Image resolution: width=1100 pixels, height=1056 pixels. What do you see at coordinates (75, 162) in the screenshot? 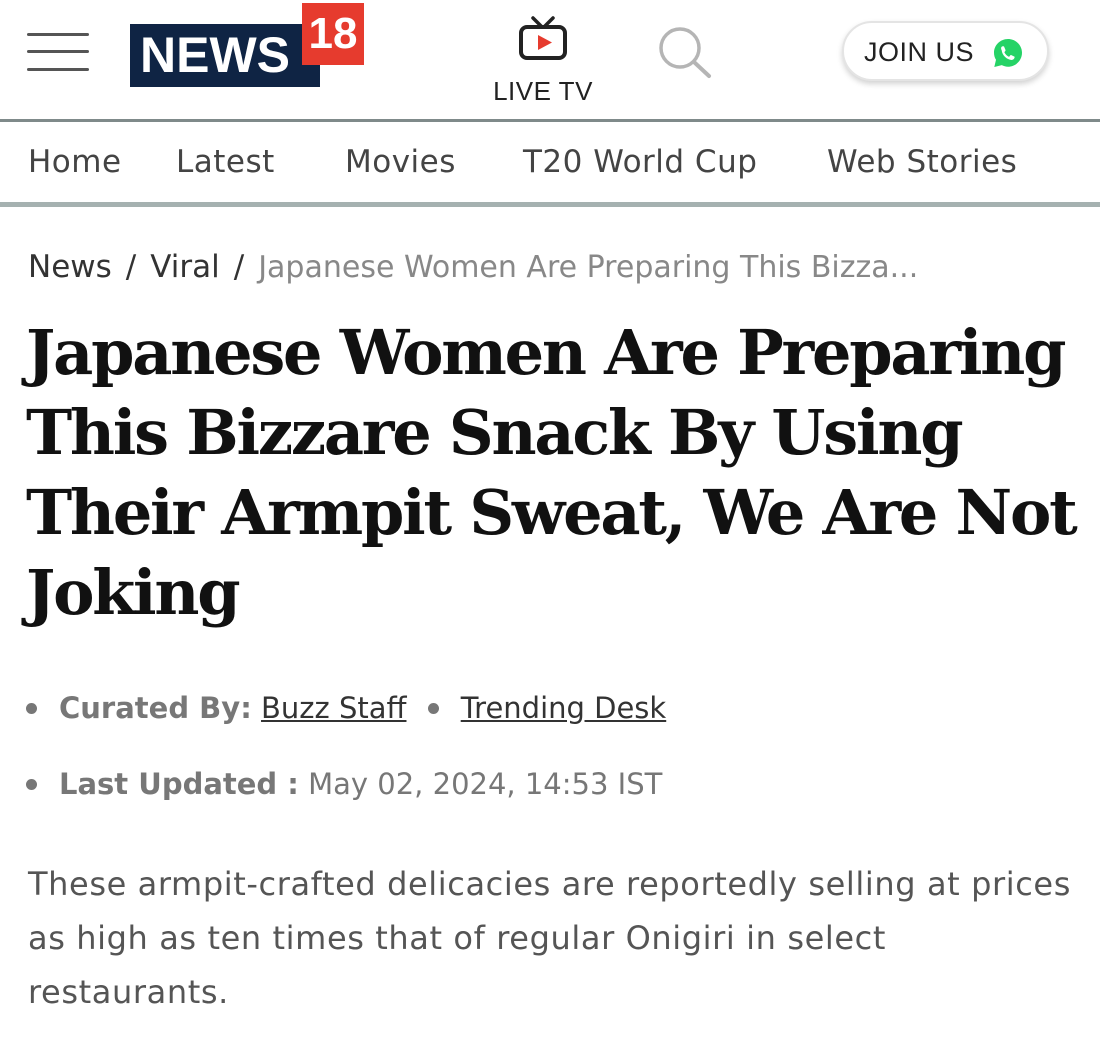
I see `nav-item-home: Home` at bounding box center [75, 162].